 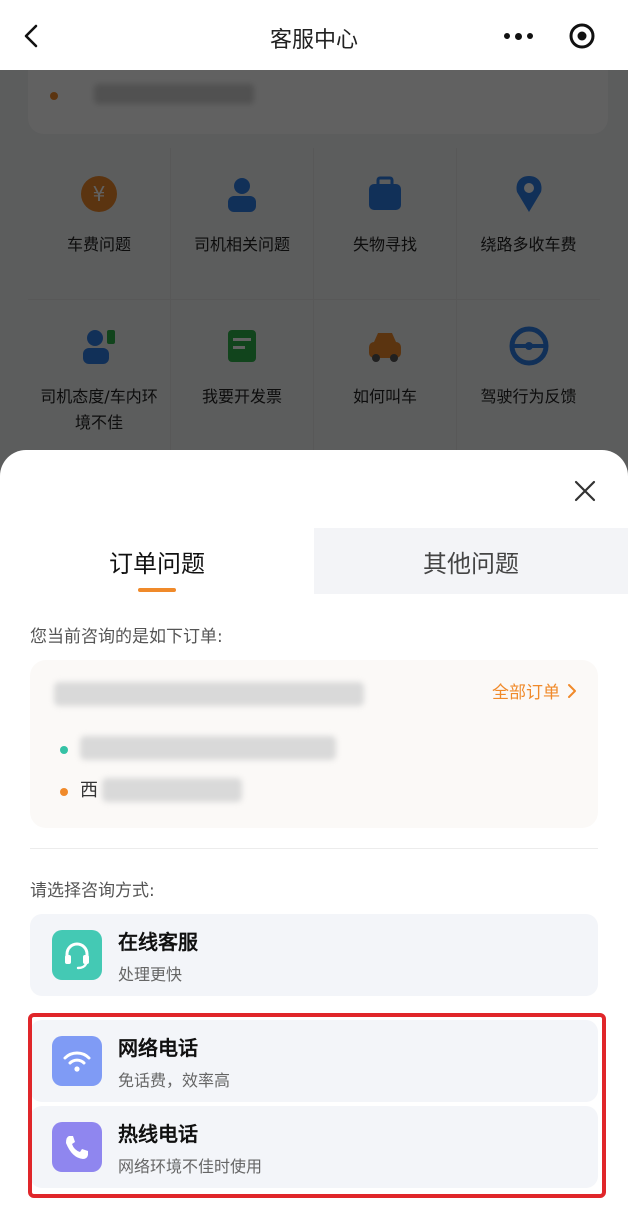 I want to click on consult-method-label: 请选择咨询方式:, so click(x=92, y=891).